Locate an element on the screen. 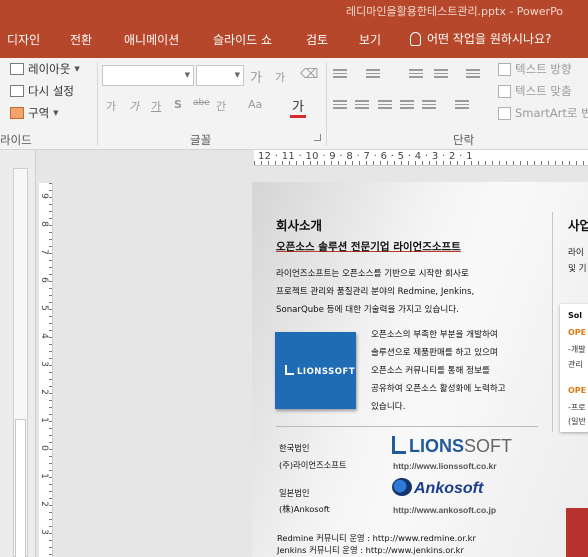 This screenshot has height=557, width=588. text-direction-icon is located at coordinates (504, 69).